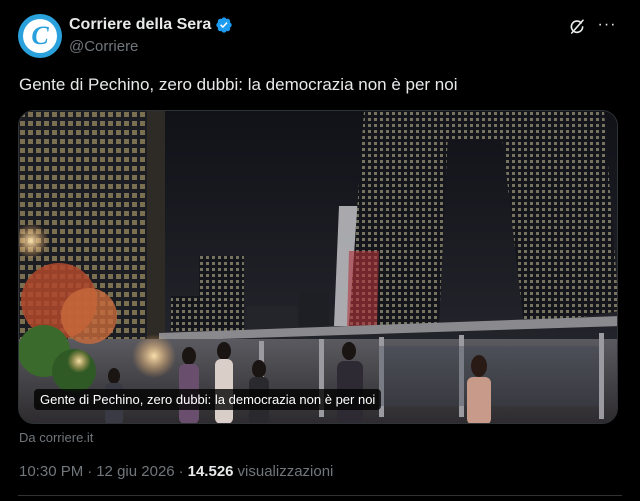  I want to click on tweet-time: 10:30 PM, so click(51, 471).